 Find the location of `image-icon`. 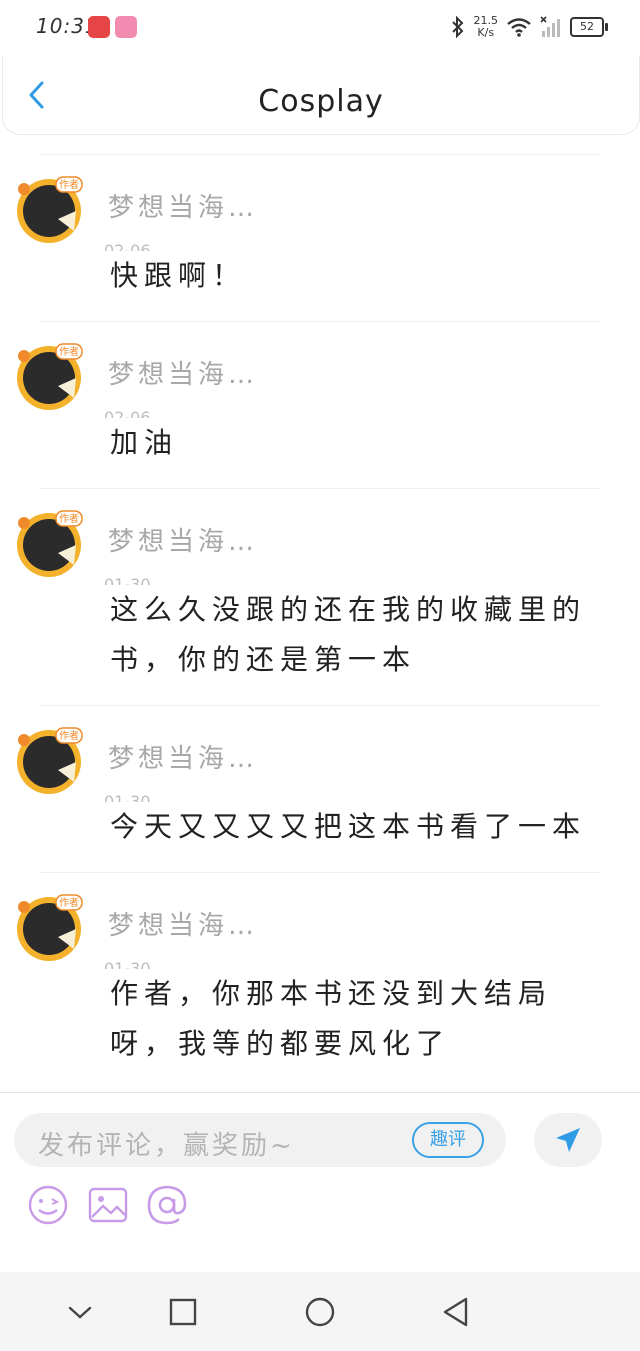

image-icon is located at coordinates (108, 1205).